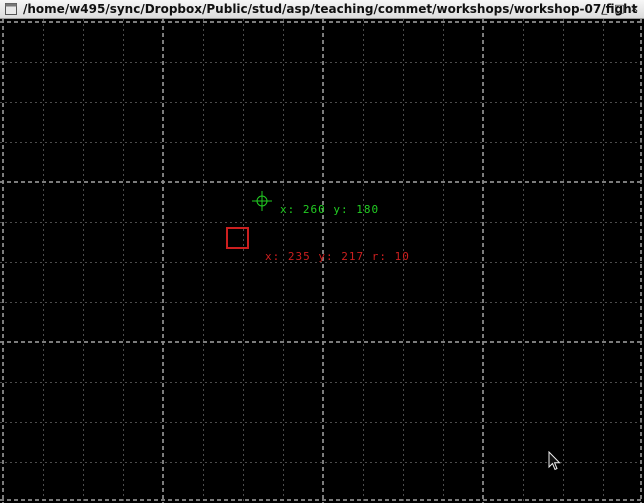 The image size is (644, 503). I want to click on target-crosshair, so click(262, 201).